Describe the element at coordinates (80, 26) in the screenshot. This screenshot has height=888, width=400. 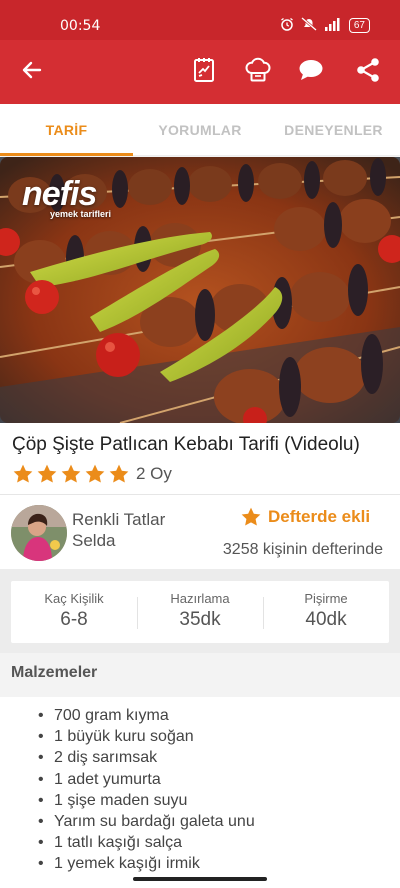
I see `status-time: 00:54` at that location.